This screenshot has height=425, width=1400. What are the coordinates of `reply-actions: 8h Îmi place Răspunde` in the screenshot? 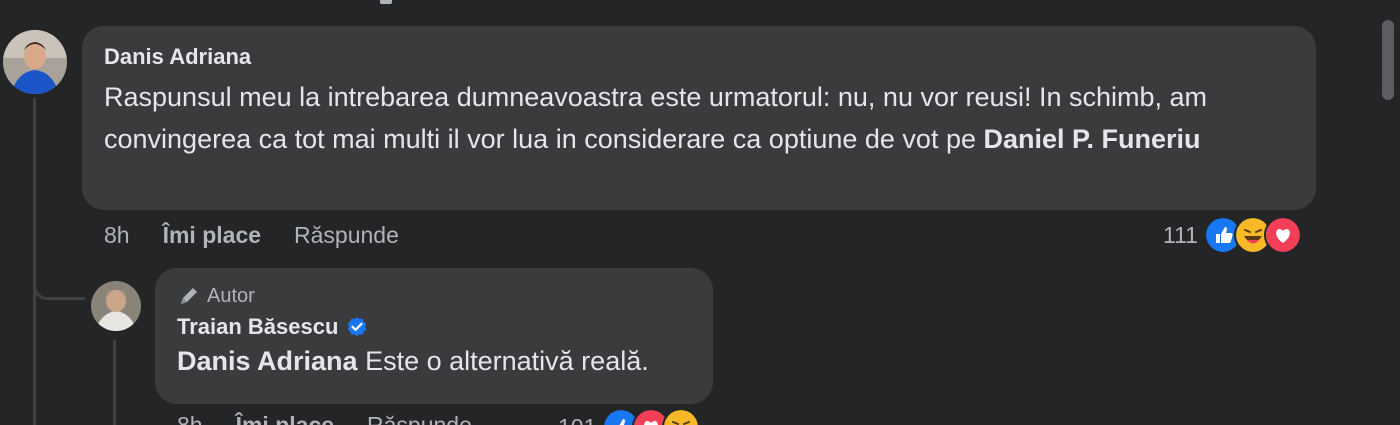 It's located at (324, 418).